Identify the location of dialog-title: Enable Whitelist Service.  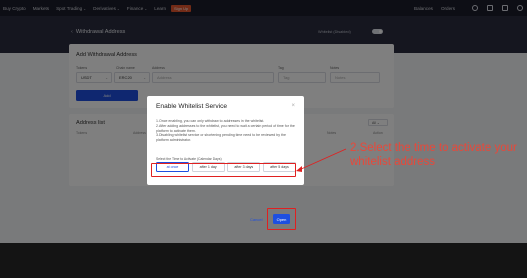
(192, 106).